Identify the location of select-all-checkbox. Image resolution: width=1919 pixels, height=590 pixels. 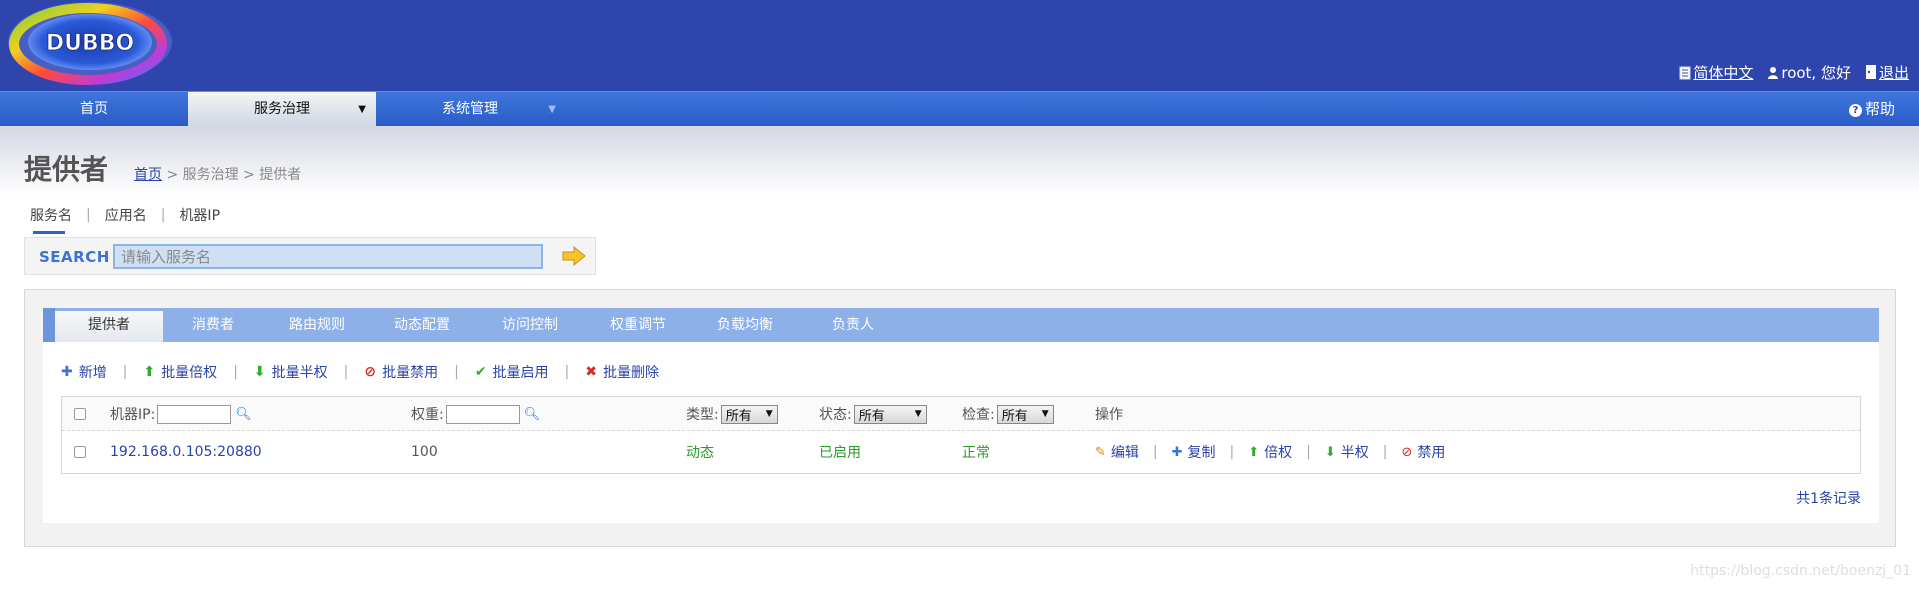
(80, 414).